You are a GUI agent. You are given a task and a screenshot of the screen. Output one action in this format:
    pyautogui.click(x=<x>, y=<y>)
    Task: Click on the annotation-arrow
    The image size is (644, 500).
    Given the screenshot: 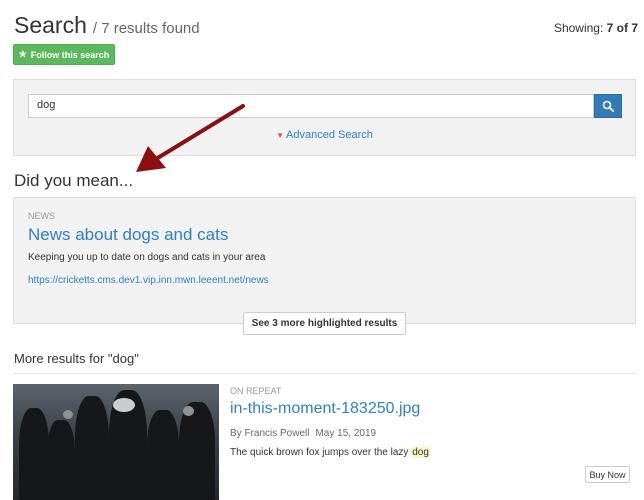 What is the action you would take?
    pyautogui.click(x=190, y=138)
    